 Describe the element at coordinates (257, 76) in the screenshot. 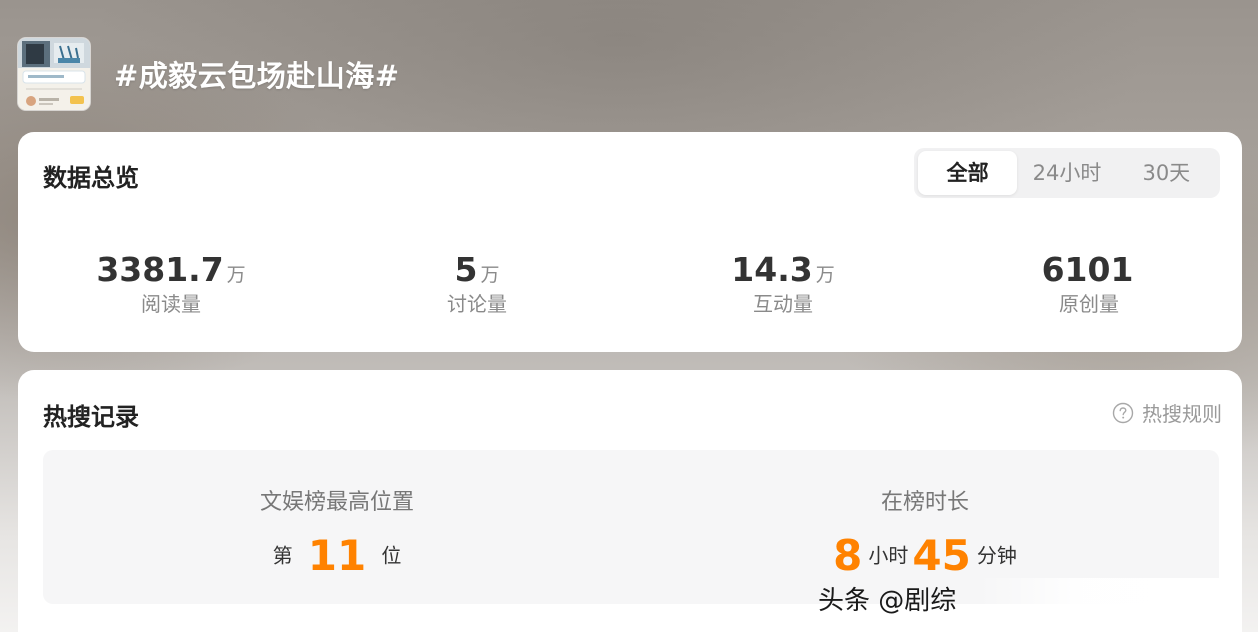

I see `topic-title: #成毅云包场赴山海#` at that location.